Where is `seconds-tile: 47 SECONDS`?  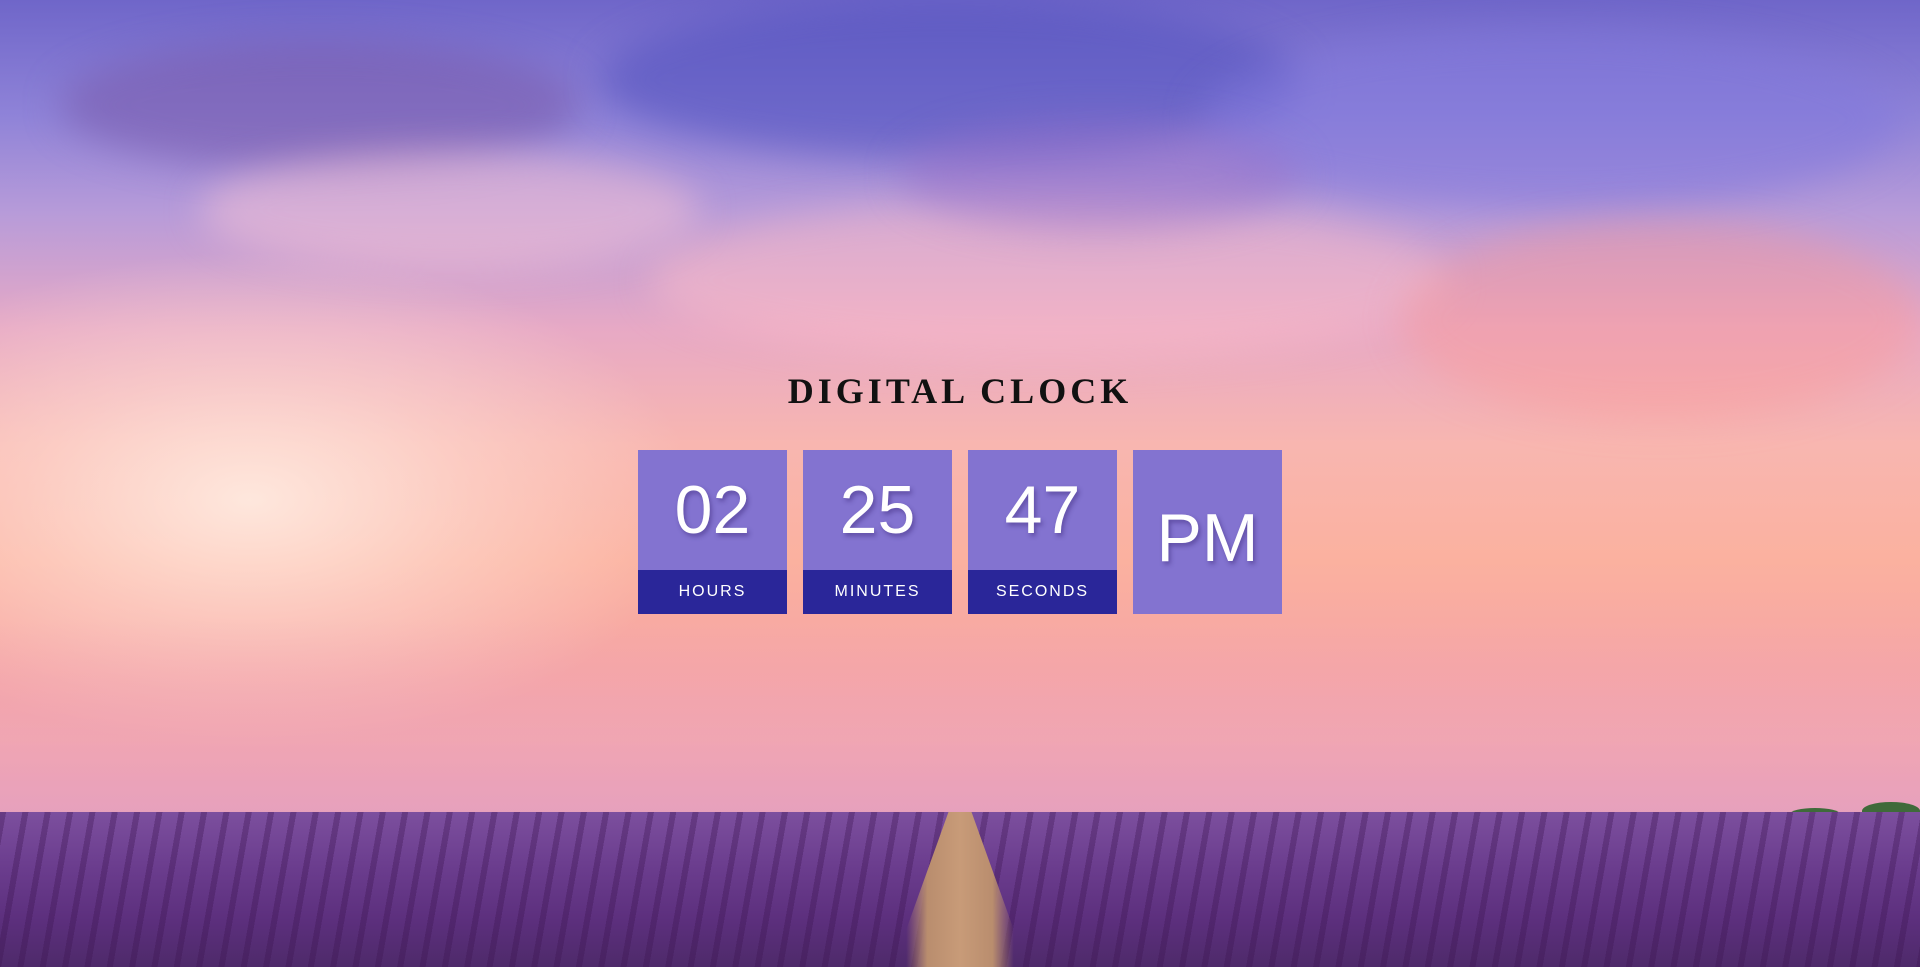
seconds-tile: 47 SECONDS is located at coordinates (1042, 532).